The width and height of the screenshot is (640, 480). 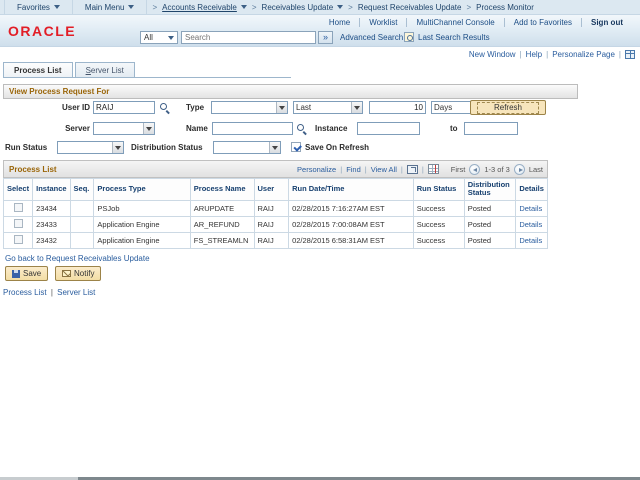 What do you see at coordinates (82, 240) in the screenshot?
I see `cell-seq` at bounding box center [82, 240].